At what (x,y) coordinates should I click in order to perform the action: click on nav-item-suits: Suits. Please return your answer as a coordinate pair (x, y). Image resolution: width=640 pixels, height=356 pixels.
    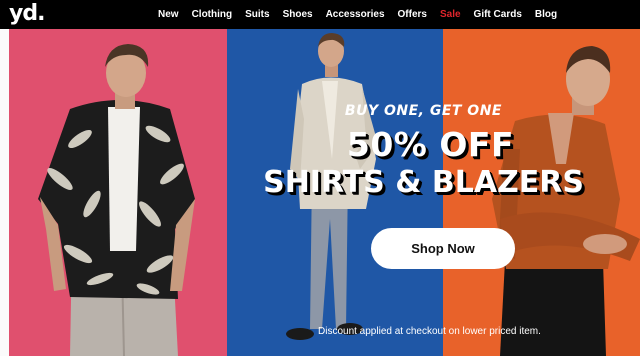
    Looking at the image, I should click on (257, 14).